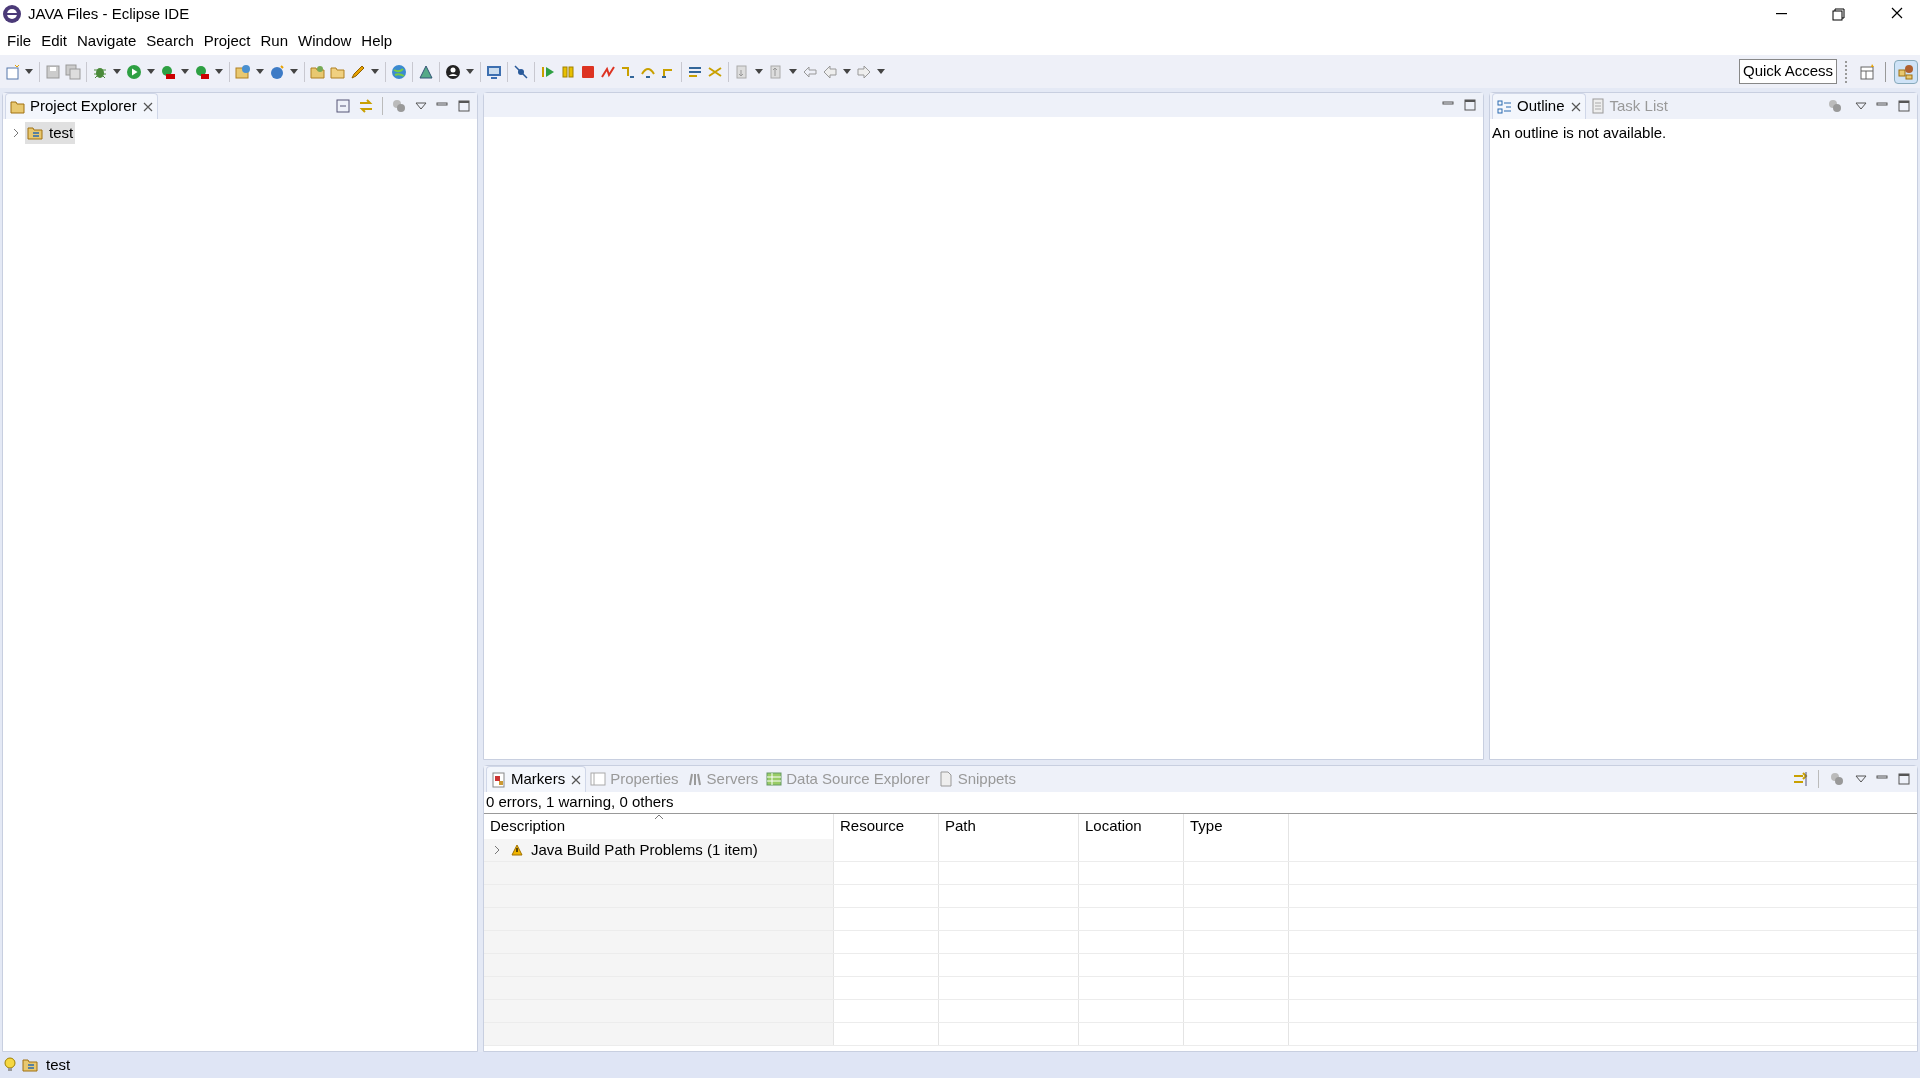 The image size is (1920, 1078). I want to click on globe-icon, so click(399, 71).